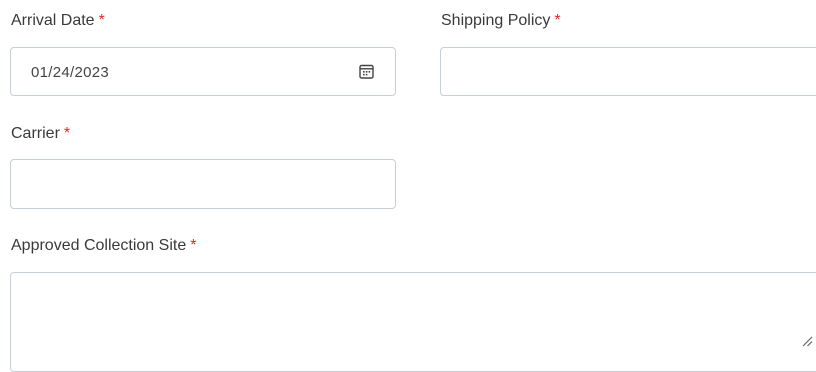 The width and height of the screenshot is (816, 372). I want to click on approved-collection-site-required-mark: *, so click(193, 245).